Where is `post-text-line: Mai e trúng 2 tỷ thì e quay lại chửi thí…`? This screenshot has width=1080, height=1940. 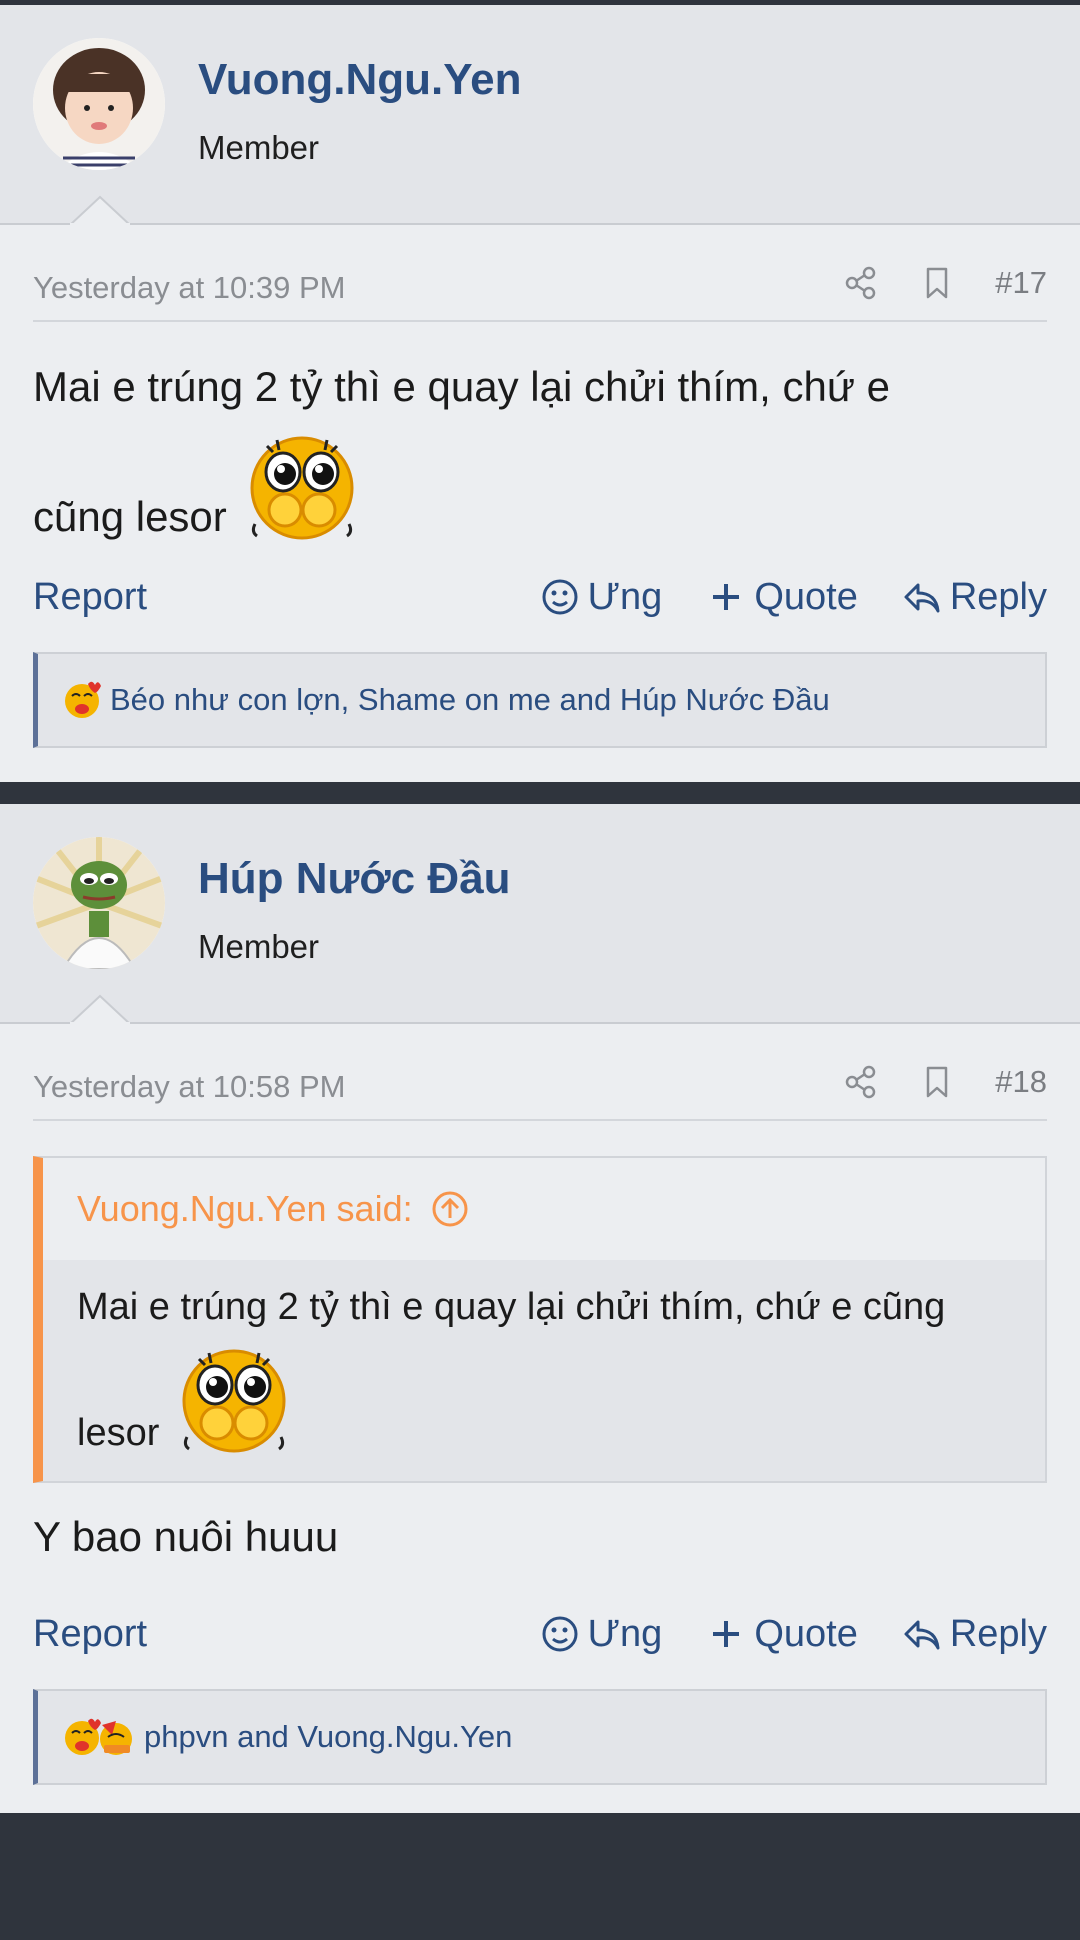 post-text-line: Mai e trúng 2 tỷ thì e quay lại chửi thí… is located at coordinates (461, 386).